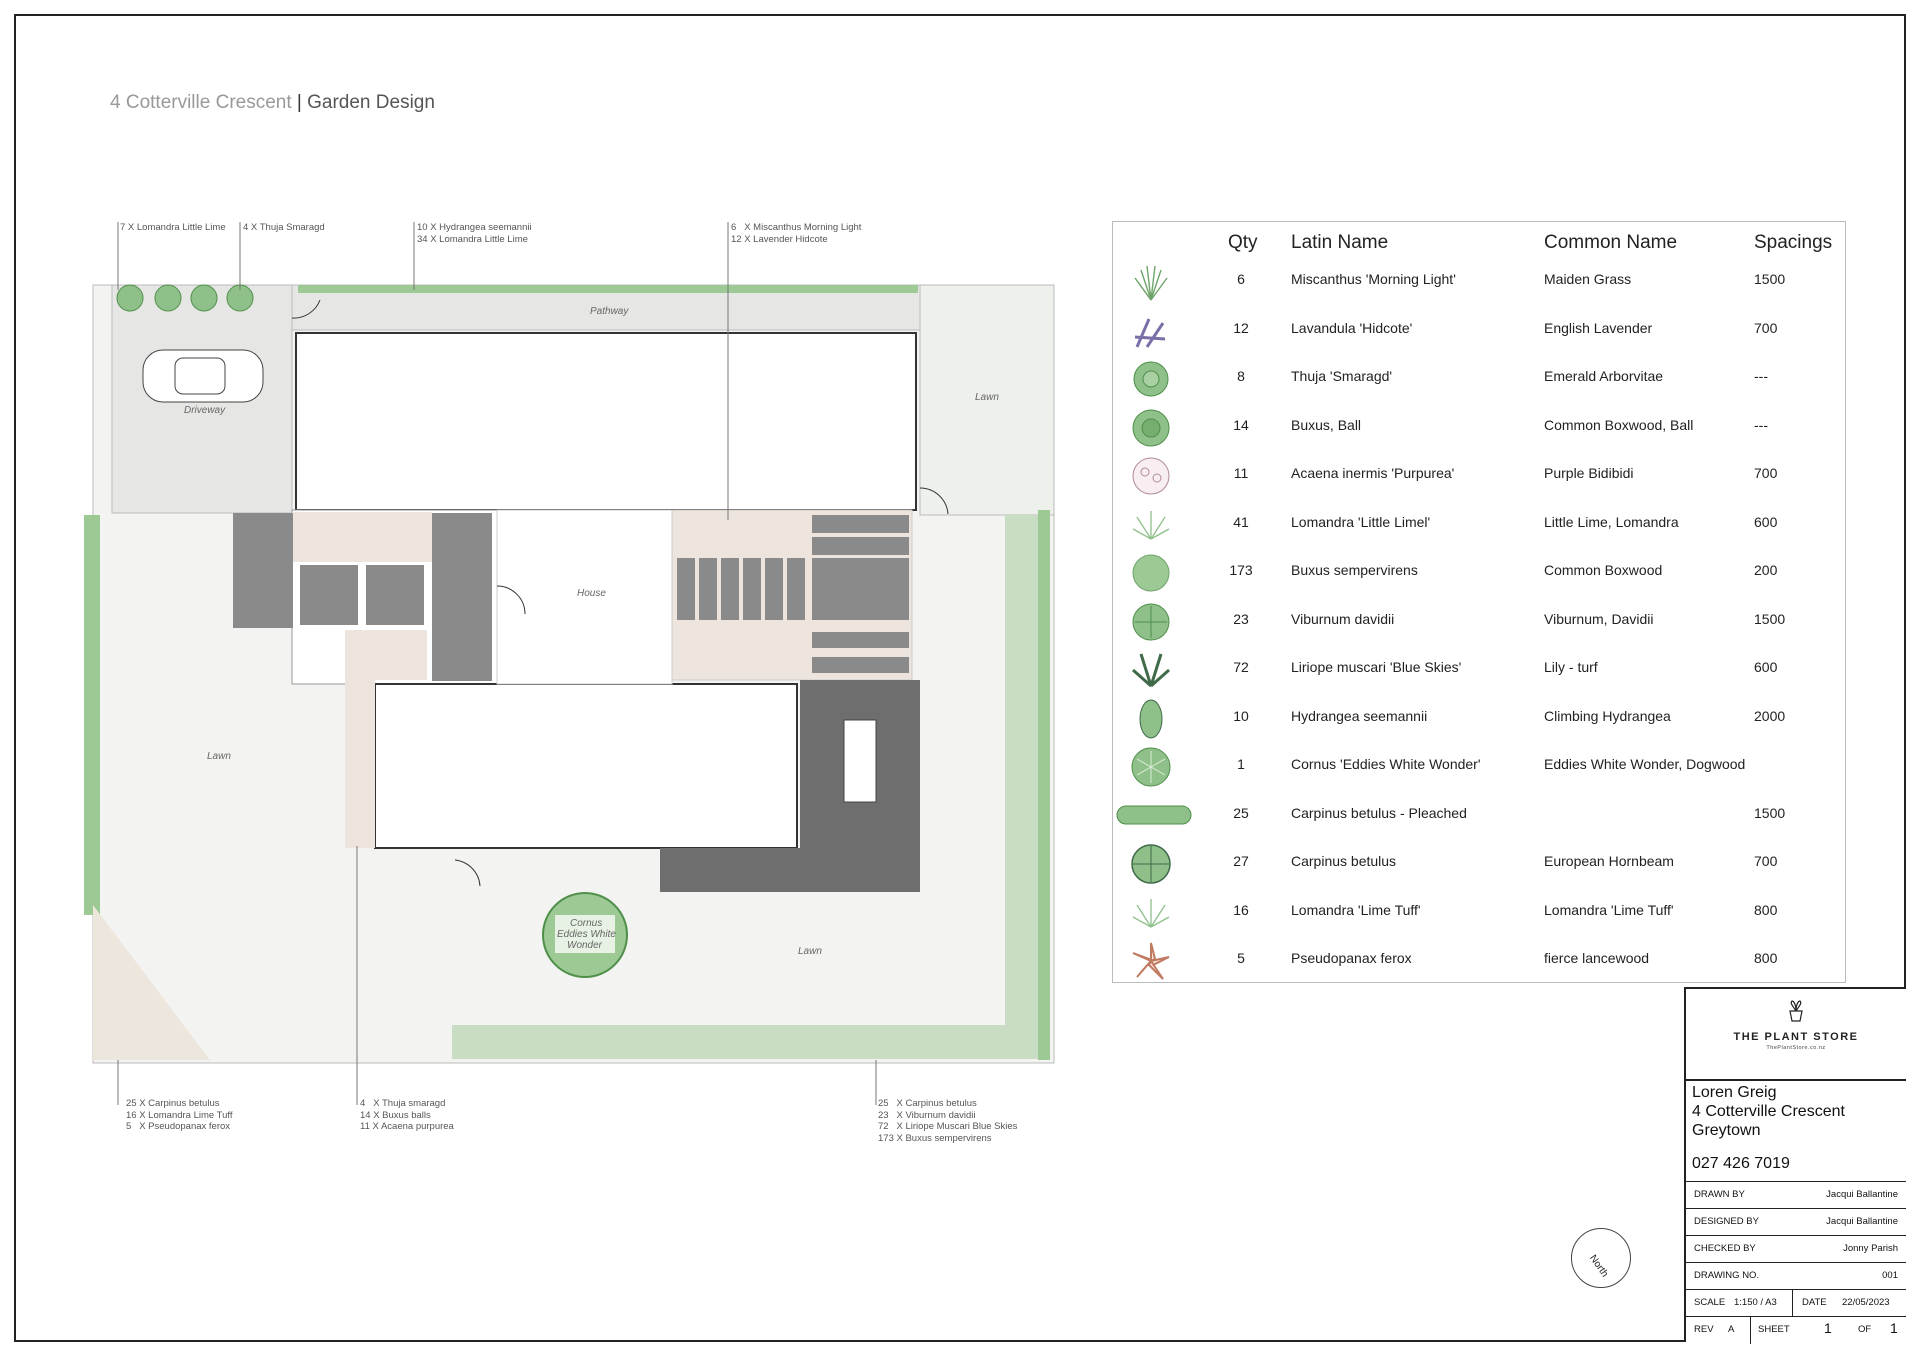 Image resolution: width=1920 pixels, height=1357 pixels. I want to click on lavender-icon, so click(1150, 332).